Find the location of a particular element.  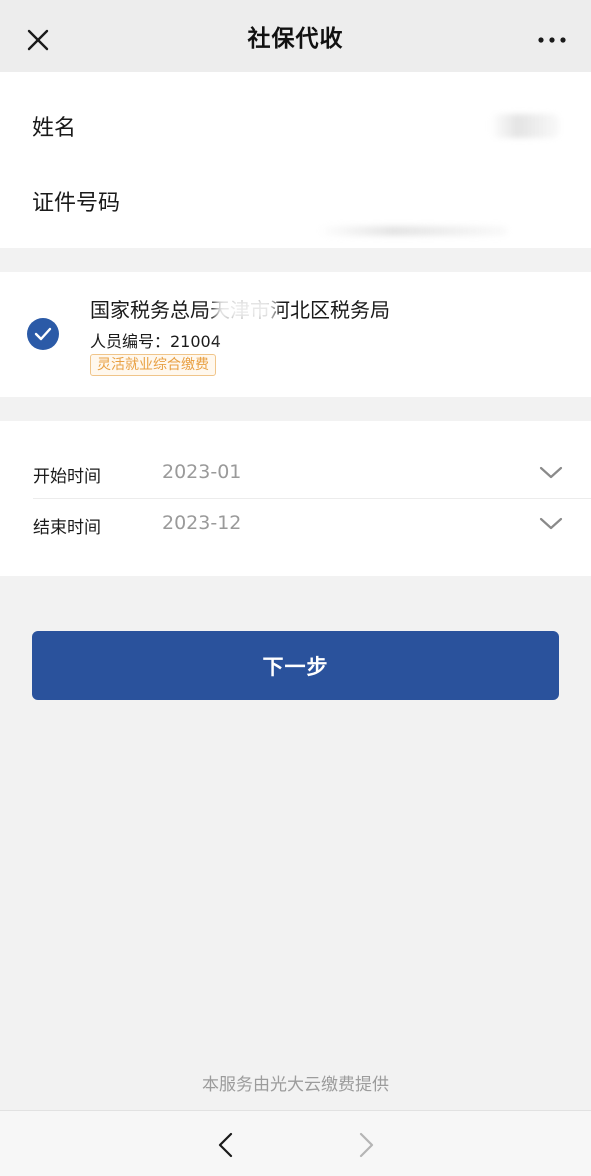

forward-arrow-icon is located at coordinates (366, 1145).